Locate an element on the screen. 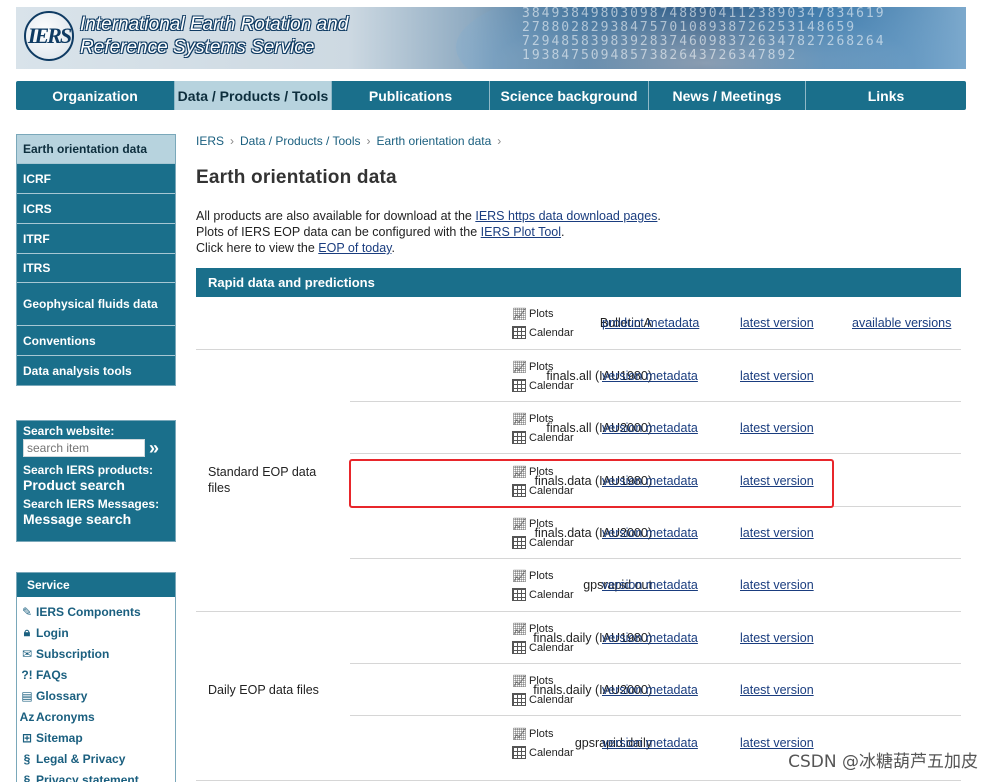 Image resolution: width=992 pixels, height=782 pixels. nav-tab-data-products-tools: Data / Products / Tools is located at coordinates (253, 95).